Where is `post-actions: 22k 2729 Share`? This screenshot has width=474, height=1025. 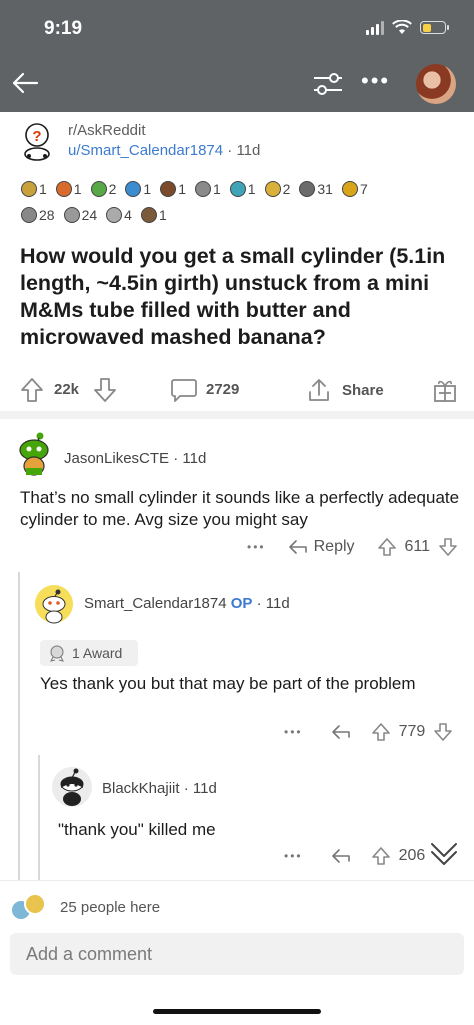
post-actions: 22k 2729 Share is located at coordinates (237, 390).